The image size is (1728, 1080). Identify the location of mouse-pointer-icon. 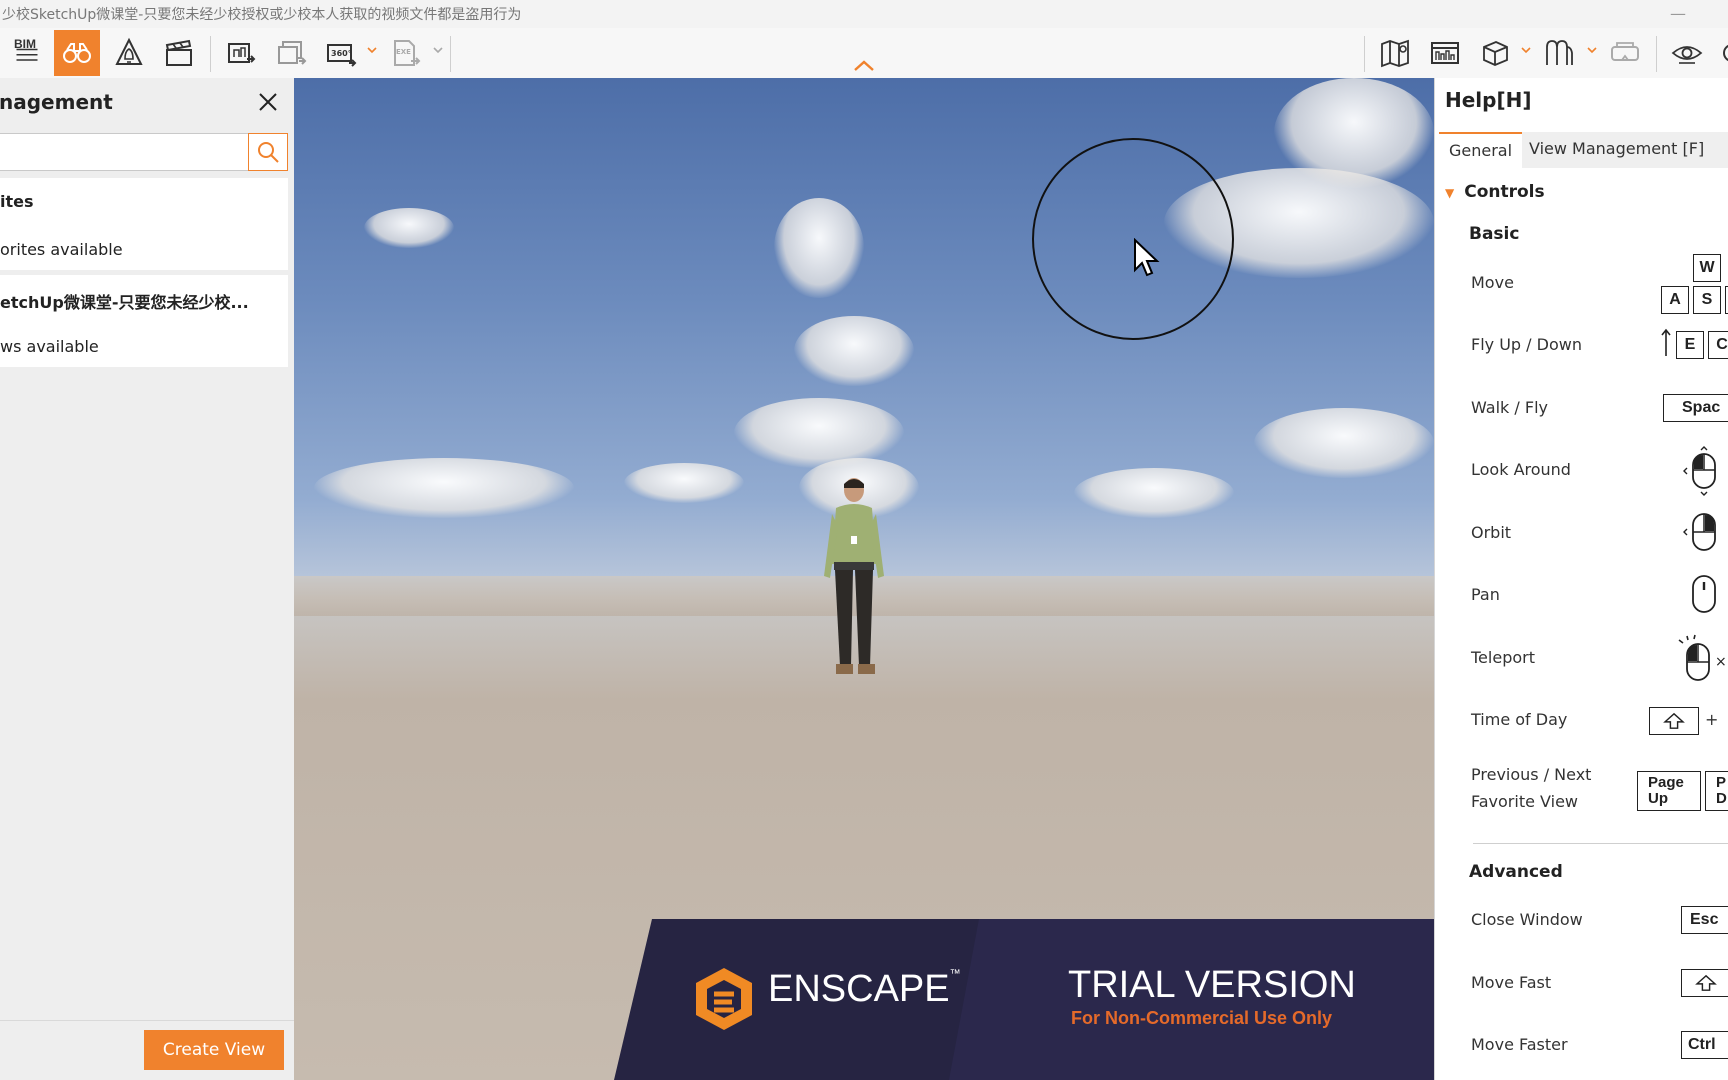
(1147, 257).